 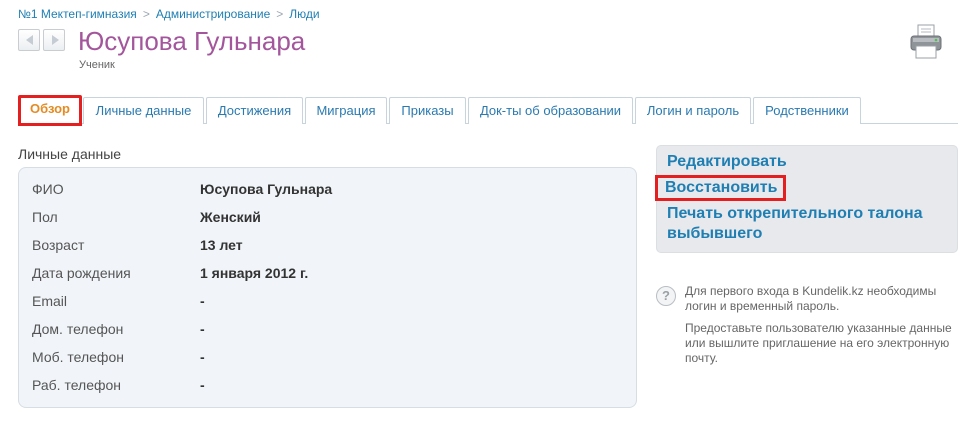 What do you see at coordinates (41, 40) in the screenshot?
I see `record-navigation` at bounding box center [41, 40].